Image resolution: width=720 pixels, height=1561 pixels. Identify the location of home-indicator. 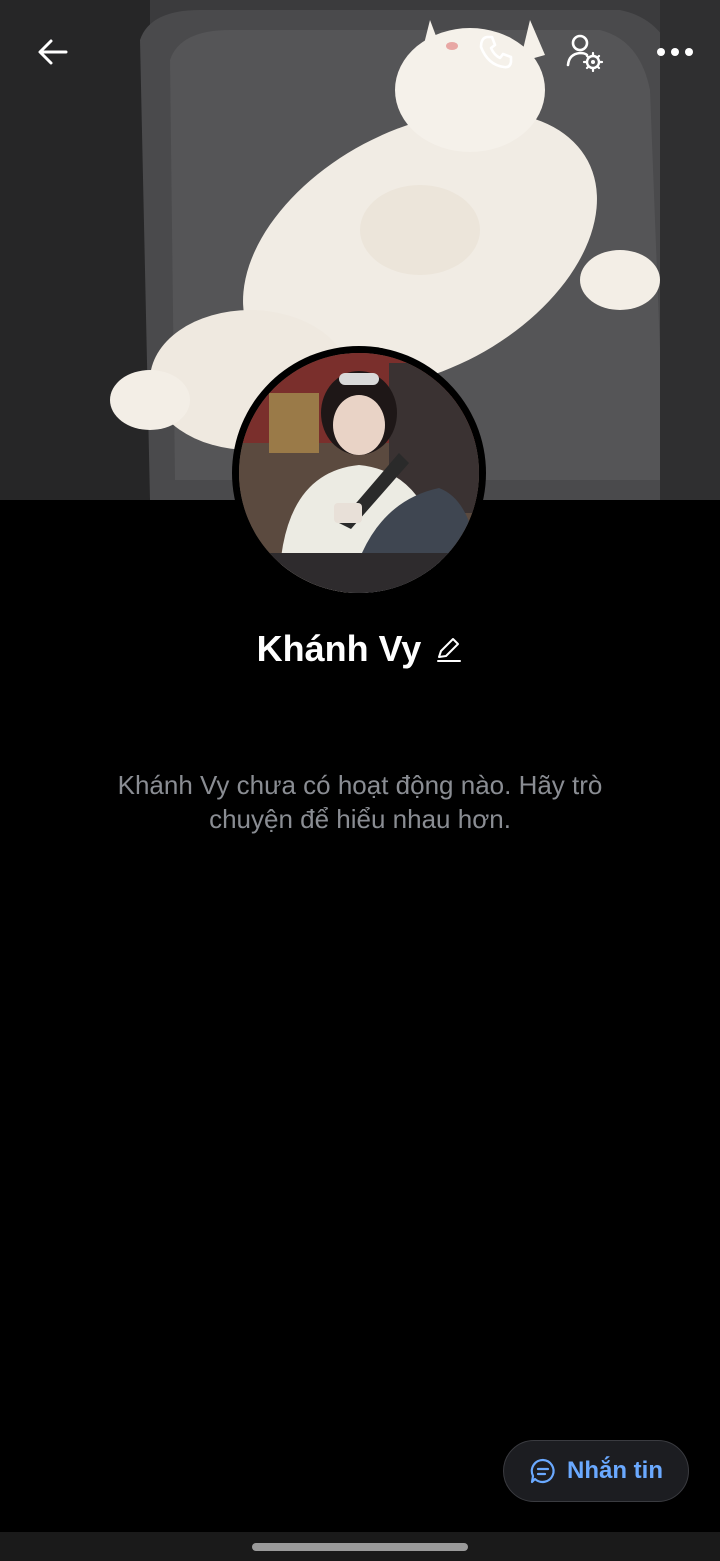
(360, 1547).